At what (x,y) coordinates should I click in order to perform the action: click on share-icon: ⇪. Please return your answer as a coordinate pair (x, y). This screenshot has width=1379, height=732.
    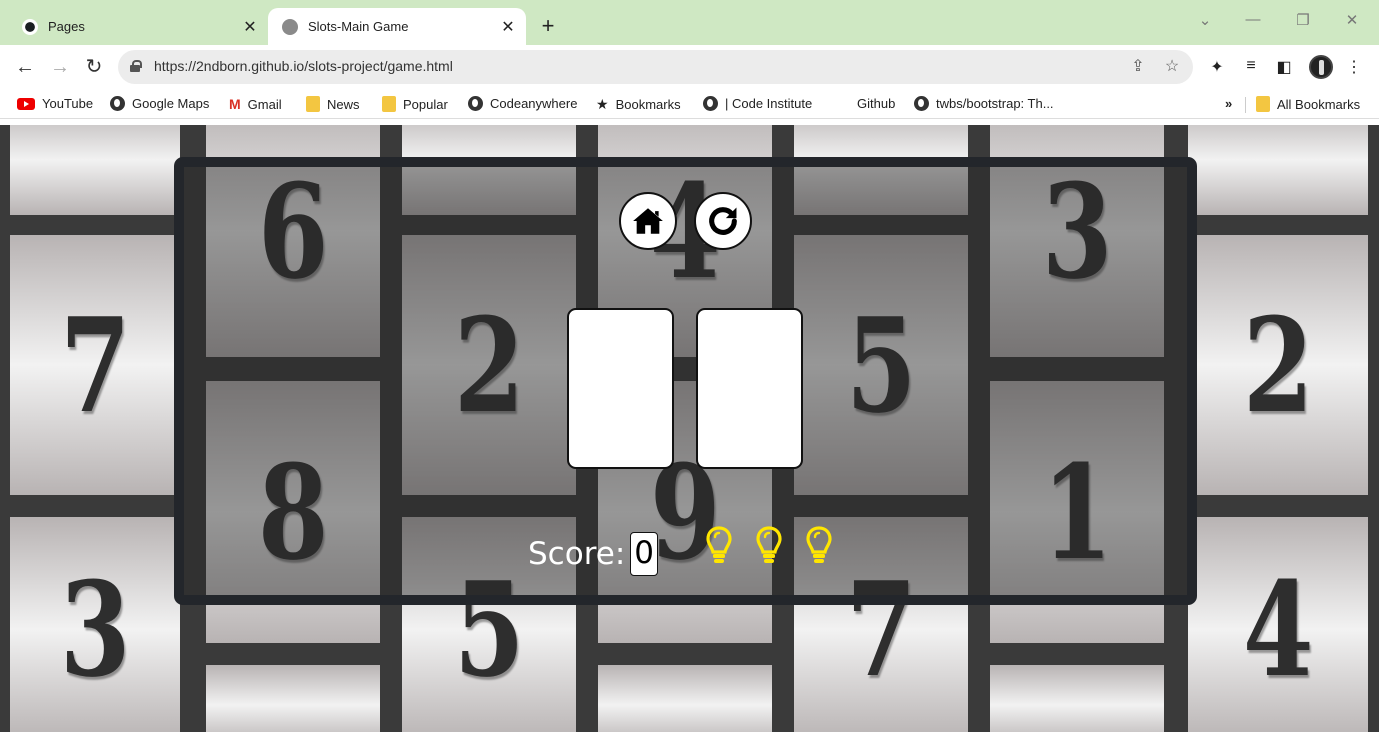
    Looking at the image, I should click on (1138, 66).